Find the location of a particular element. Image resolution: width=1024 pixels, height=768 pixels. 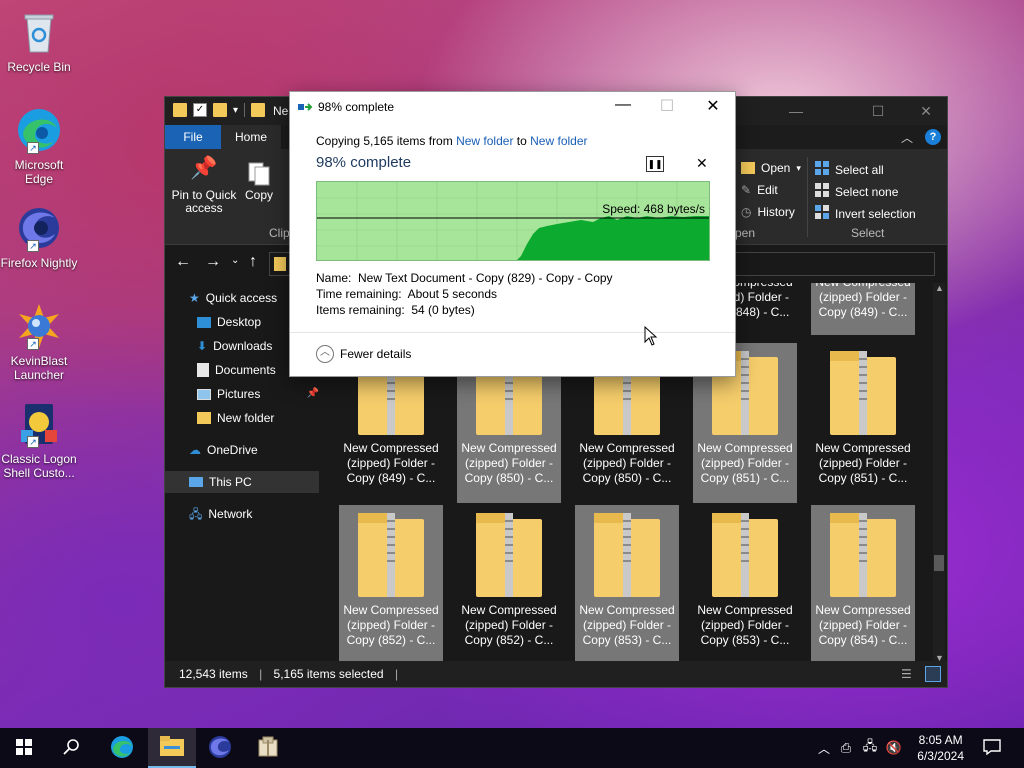

status-bar: 12,543 items | 5,165 items selected | ☰ is located at coordinates (556, 674).